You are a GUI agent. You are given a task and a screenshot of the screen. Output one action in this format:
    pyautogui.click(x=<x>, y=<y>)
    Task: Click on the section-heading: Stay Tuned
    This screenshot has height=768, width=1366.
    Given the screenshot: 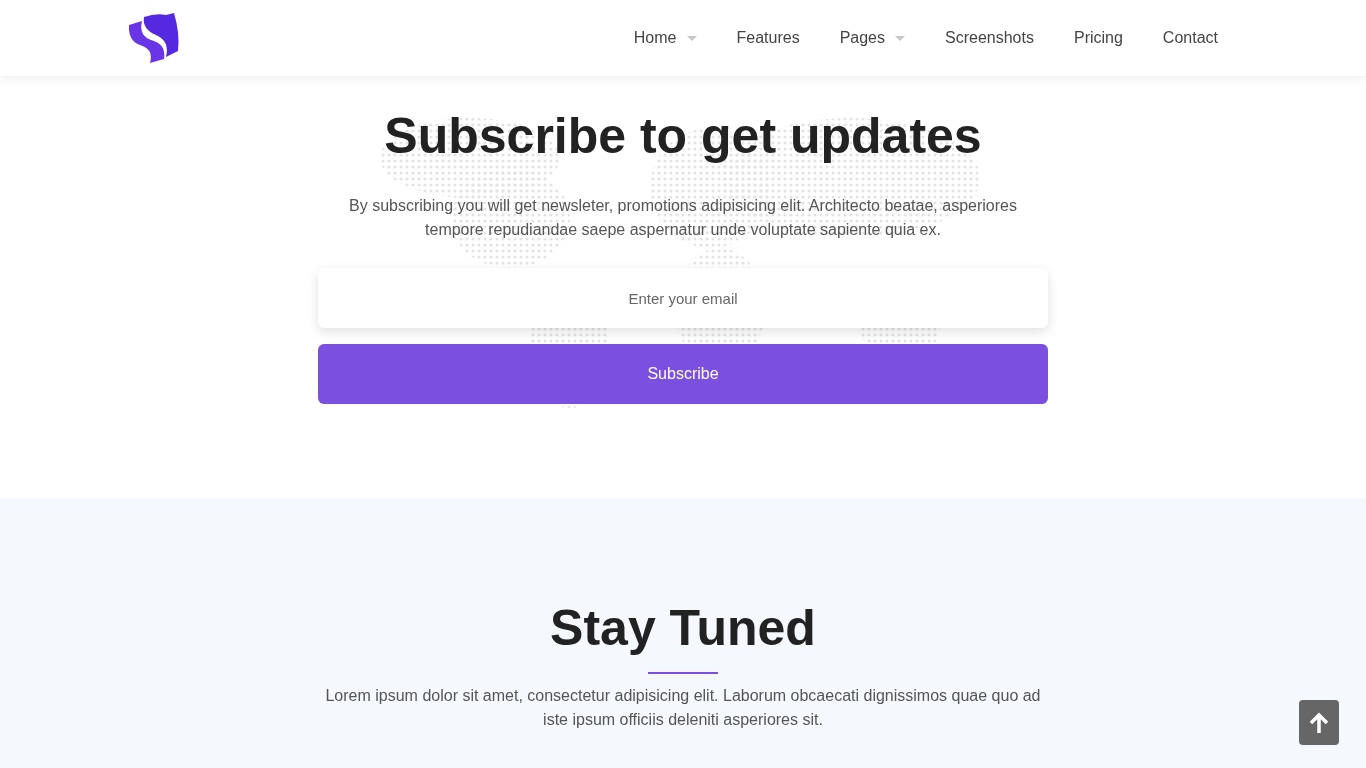 What is the action you would take?
    pyautogui.click(x=683, y=628)
    